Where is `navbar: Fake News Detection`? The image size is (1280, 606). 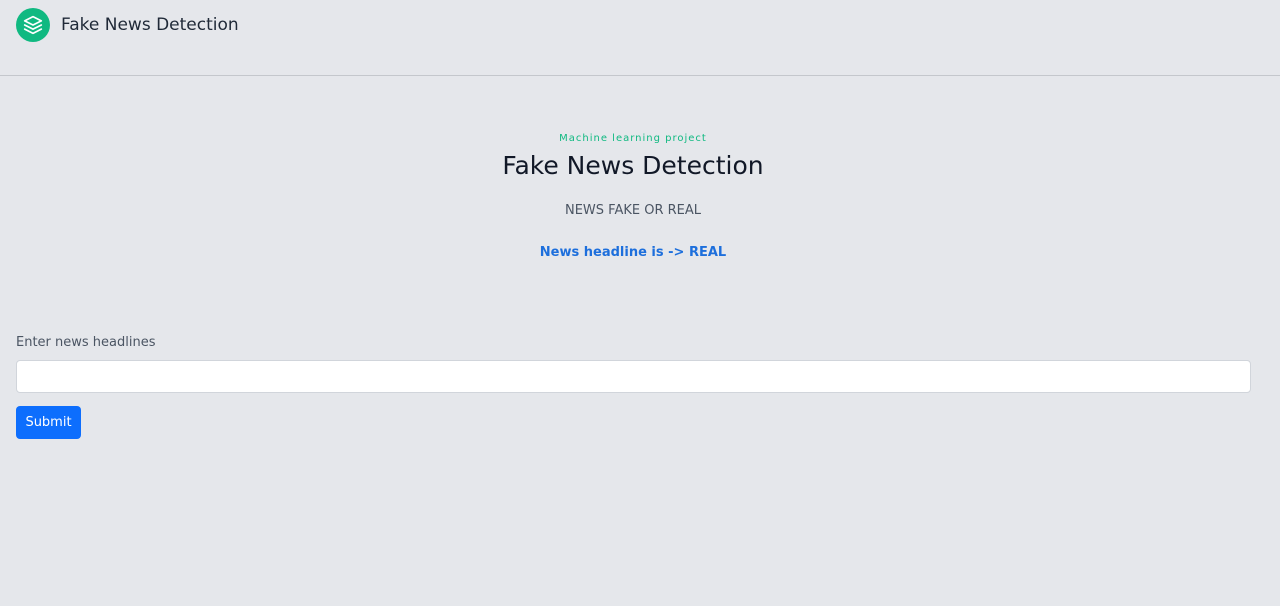 navbar: Fake News Detection is located at coordinates (640, 38).